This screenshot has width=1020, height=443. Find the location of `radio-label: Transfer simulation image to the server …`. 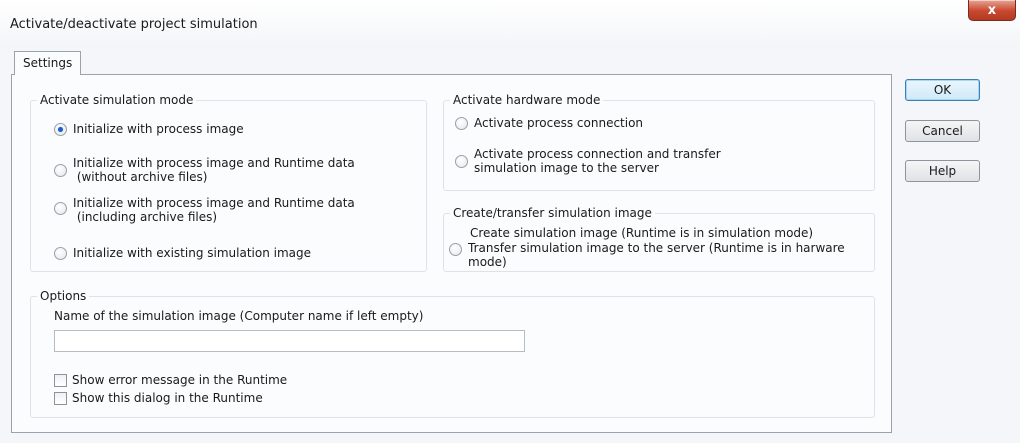

radio-label: Transfer simulation image to the server … is located at coordinates (656, 255).